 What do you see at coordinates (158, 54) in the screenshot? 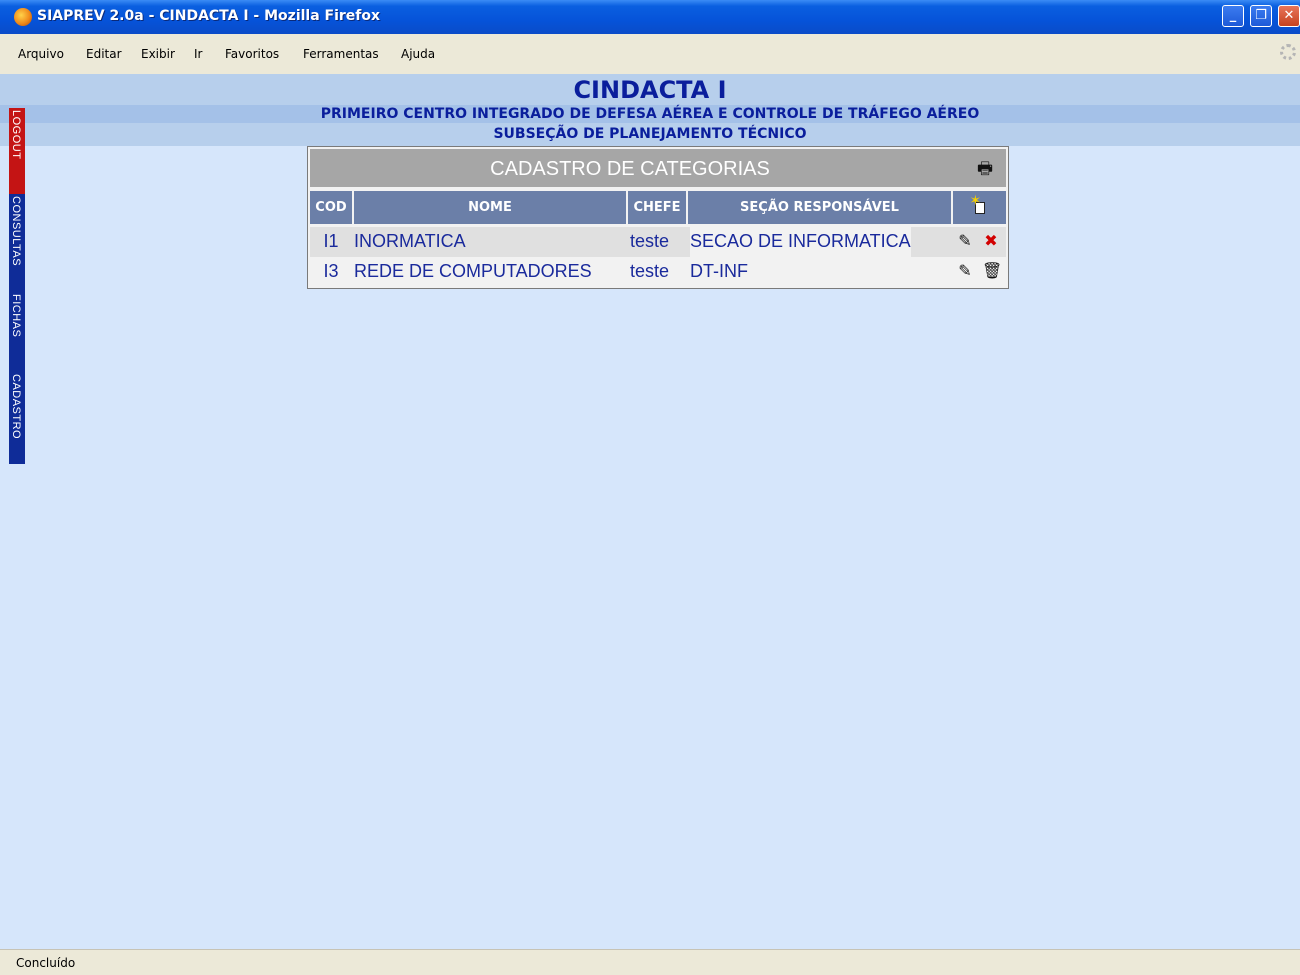
I see `menu-exibir: Exibir` at bounding box center [158, 54].